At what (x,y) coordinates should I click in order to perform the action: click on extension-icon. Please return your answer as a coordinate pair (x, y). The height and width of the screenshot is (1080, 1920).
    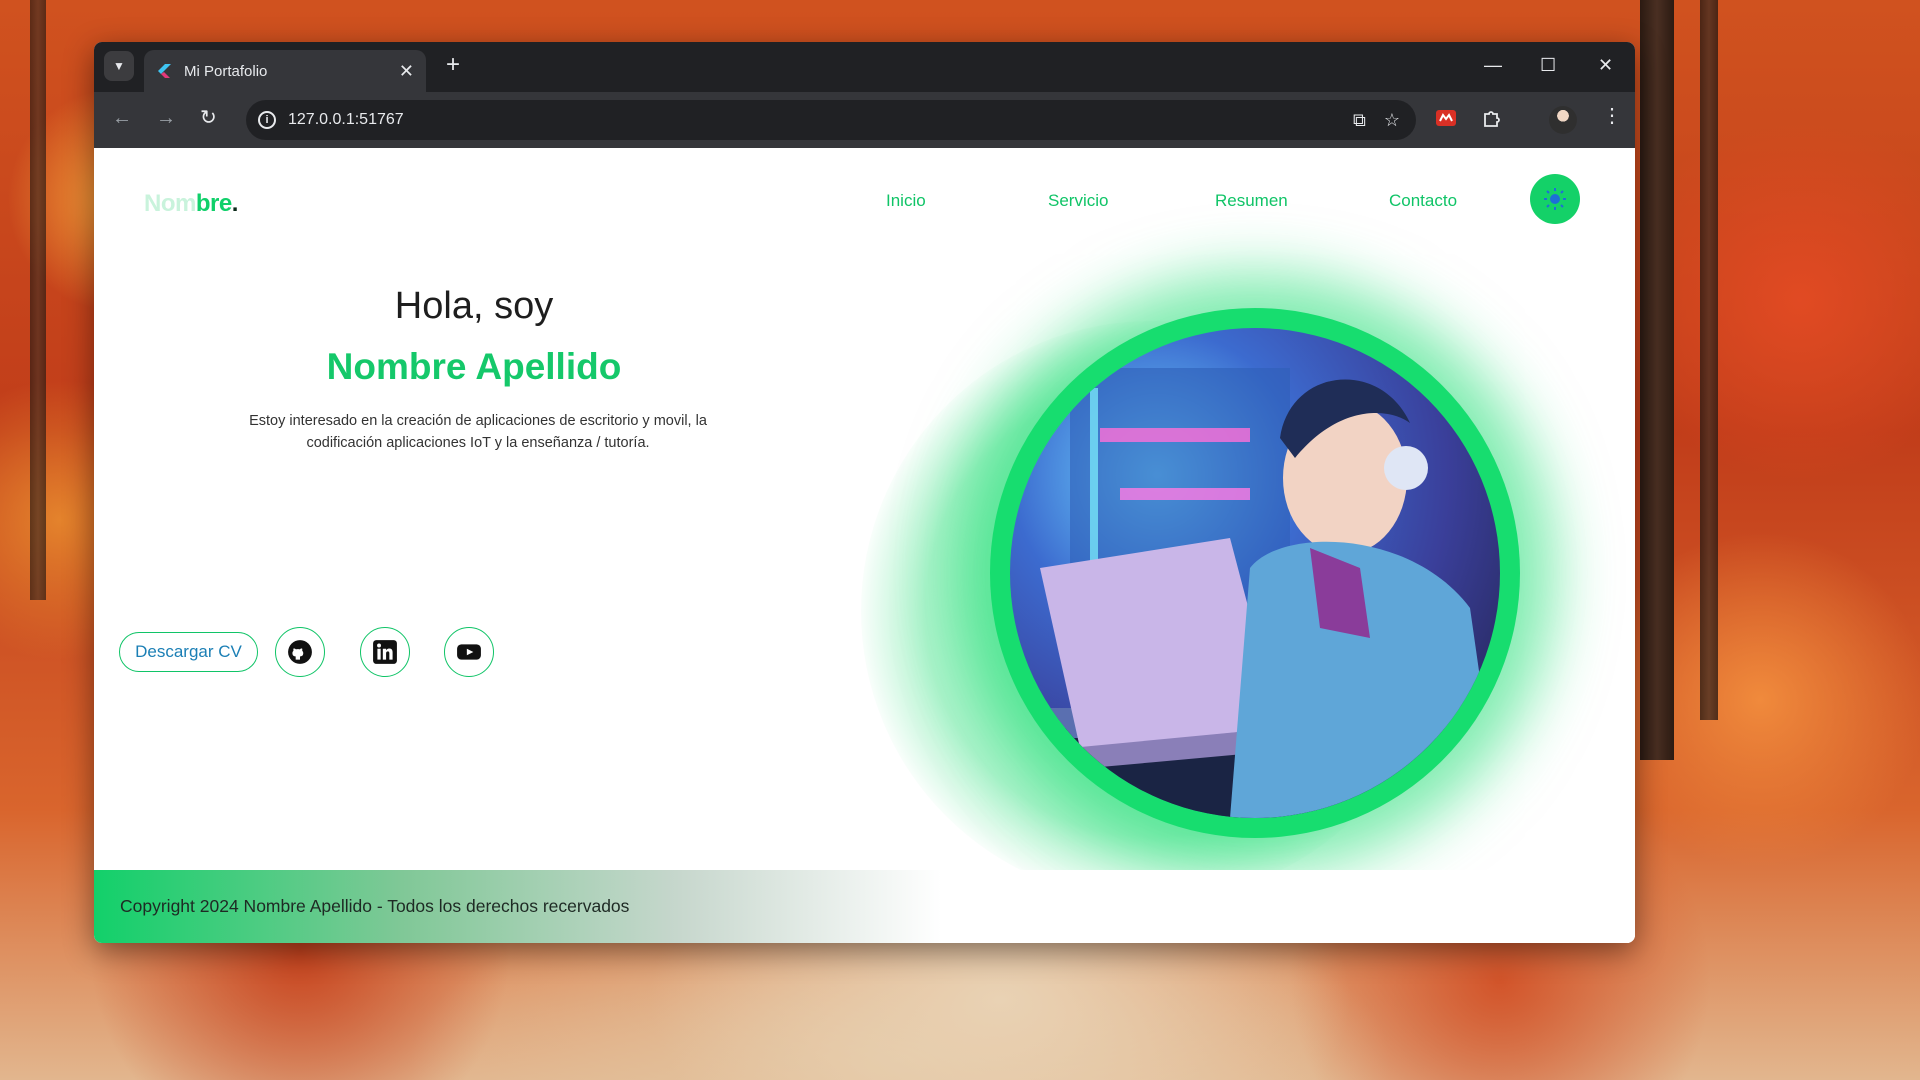
    Looking at the image, I should click on (1446, 118).